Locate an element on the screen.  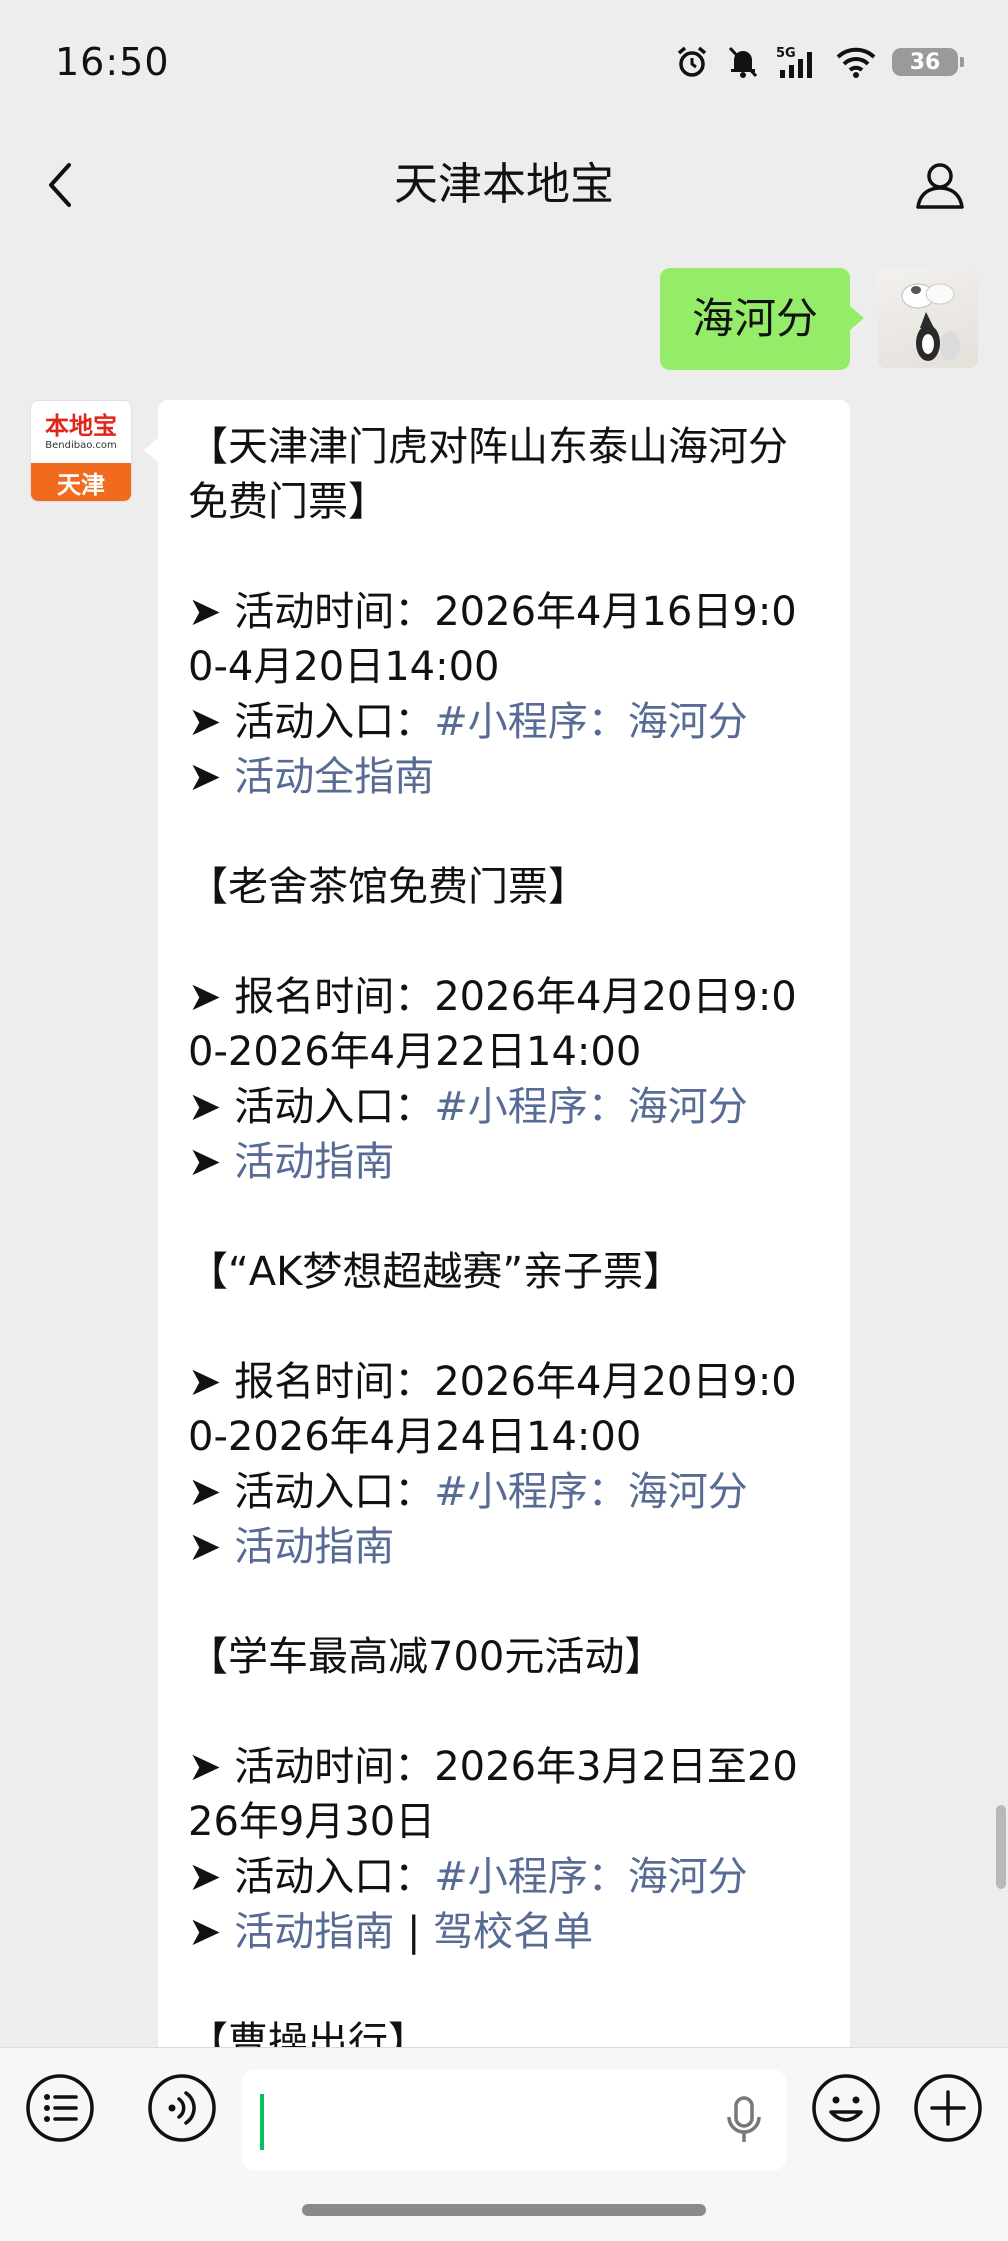
sent-message-row: 海河分 is located at coordinates (818, 319).